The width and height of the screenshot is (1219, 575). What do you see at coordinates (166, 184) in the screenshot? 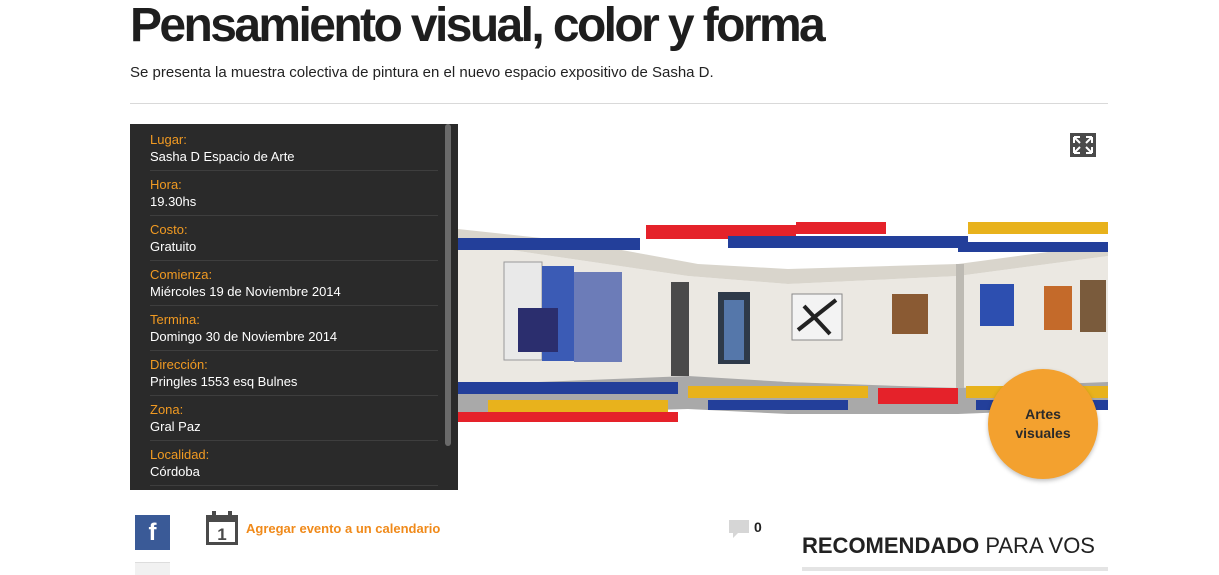
I see `info-label: Hora:` at bounding box center [166, 184].